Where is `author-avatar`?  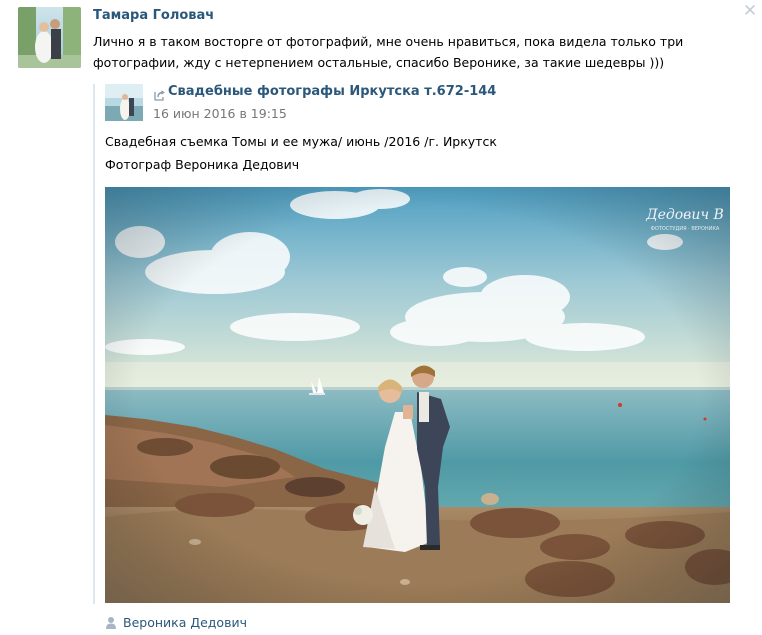 author-avatar is located at coordinates (49, 37).